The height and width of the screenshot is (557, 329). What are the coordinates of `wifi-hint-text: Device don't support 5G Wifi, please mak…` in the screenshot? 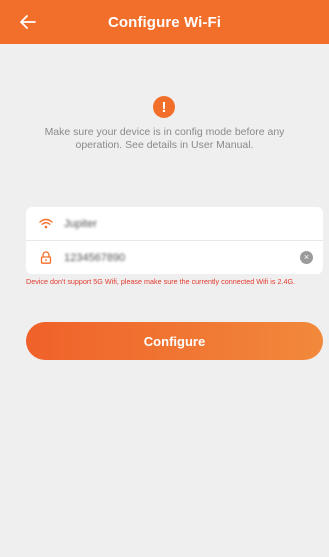 It's located at (161, 281).